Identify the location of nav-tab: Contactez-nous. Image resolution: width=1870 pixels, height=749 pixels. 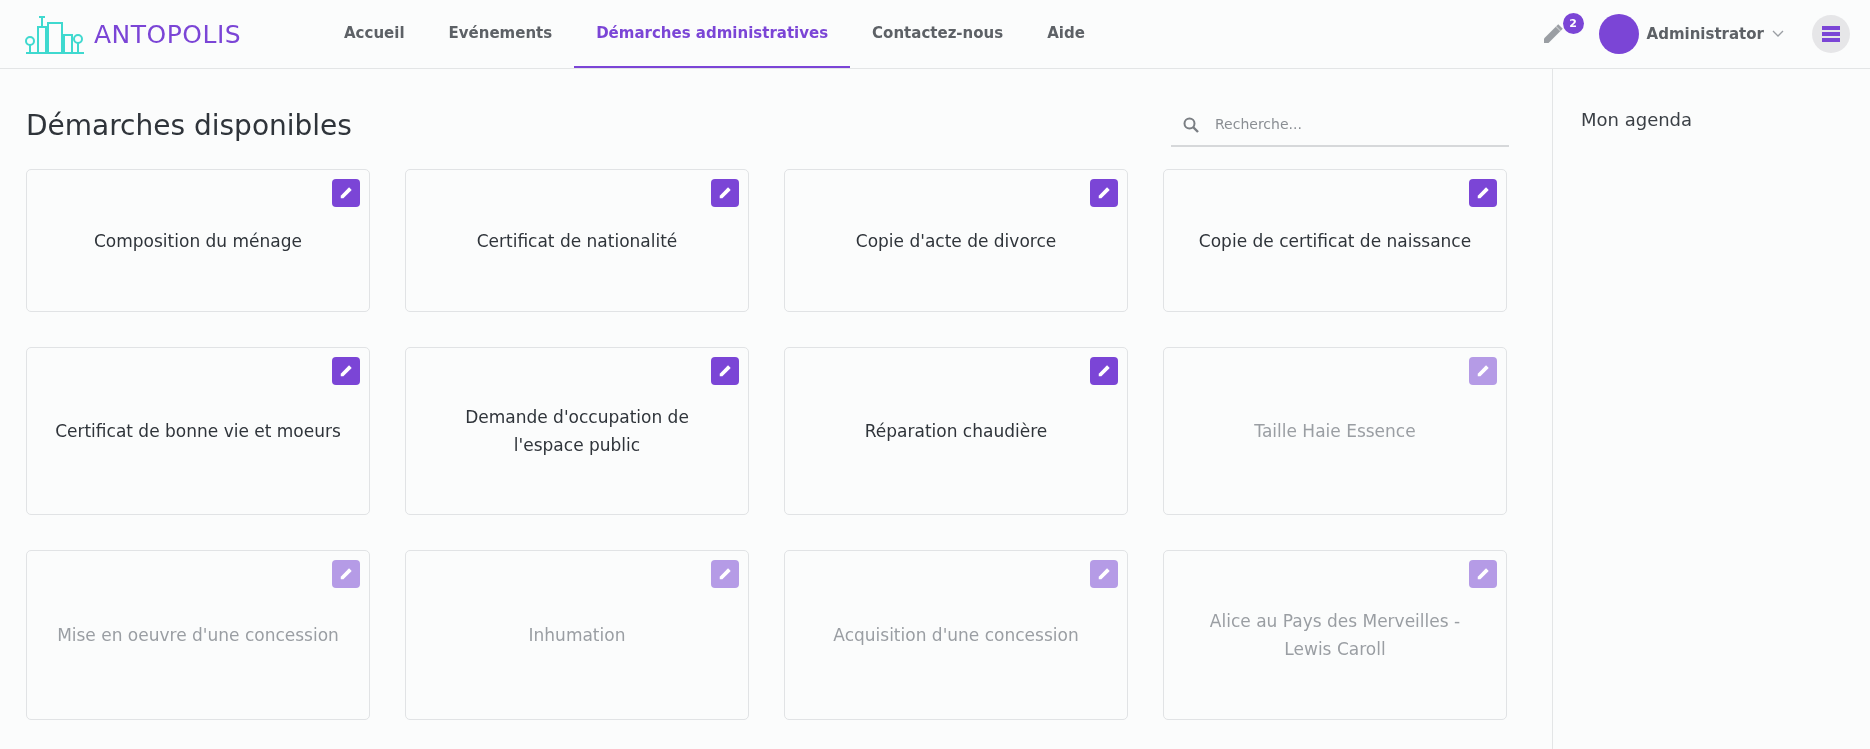
(938, 34).